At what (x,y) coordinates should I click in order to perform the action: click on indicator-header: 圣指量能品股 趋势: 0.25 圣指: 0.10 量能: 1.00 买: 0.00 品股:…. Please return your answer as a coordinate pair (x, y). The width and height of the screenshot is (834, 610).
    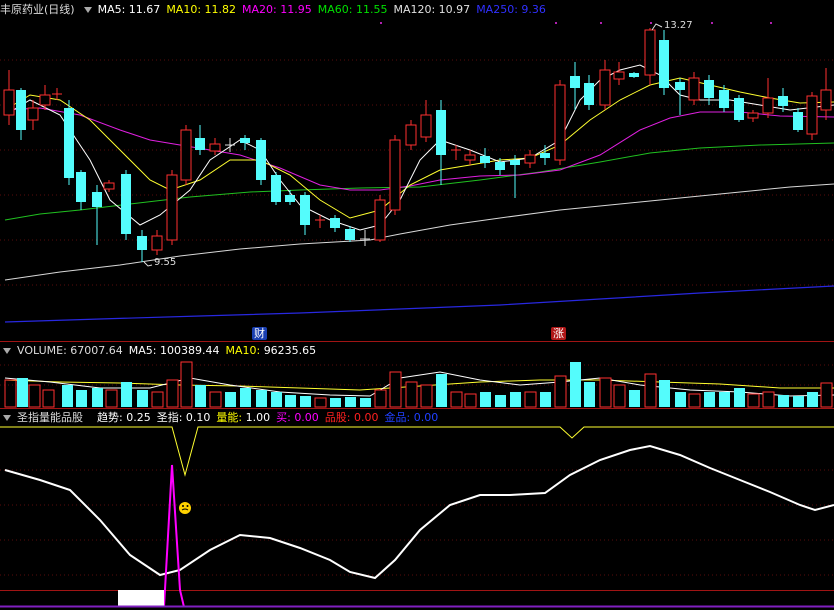
    Looking at the image, I should click on (222, 418).